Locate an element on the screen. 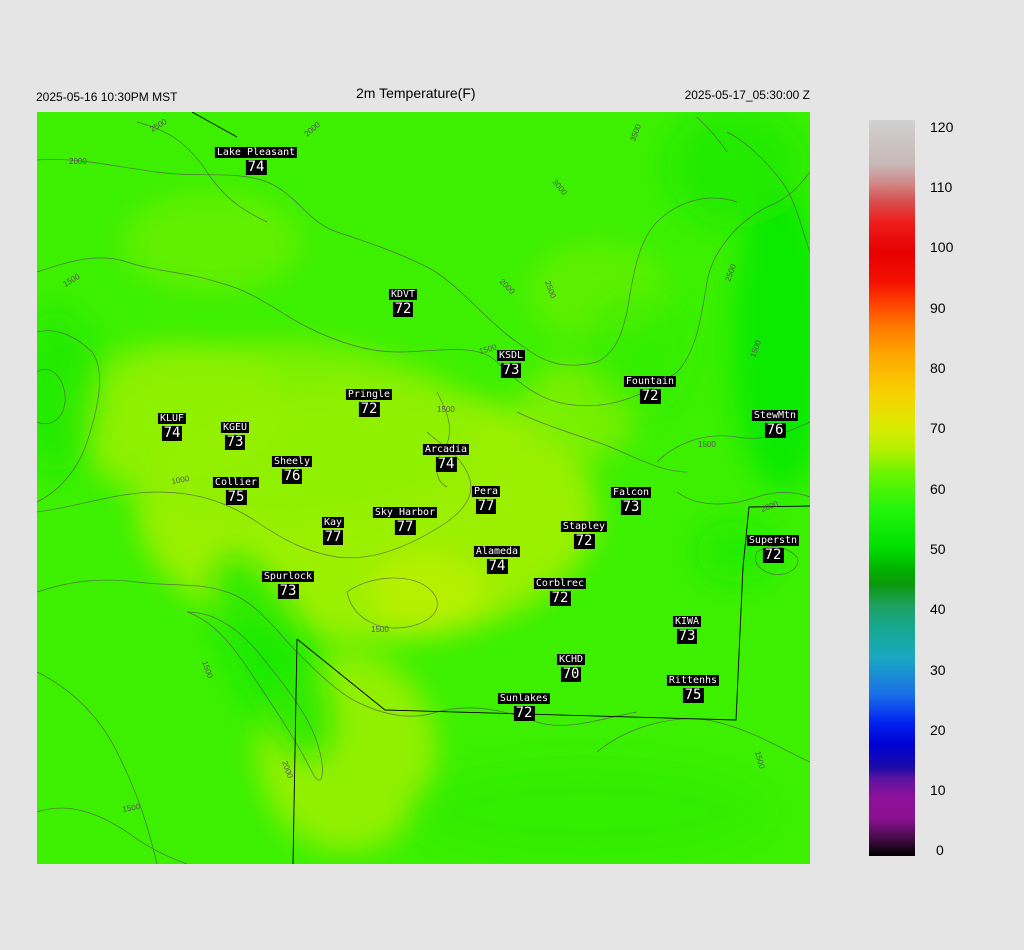  station-name: Pera is located at coordinates (486, 491).